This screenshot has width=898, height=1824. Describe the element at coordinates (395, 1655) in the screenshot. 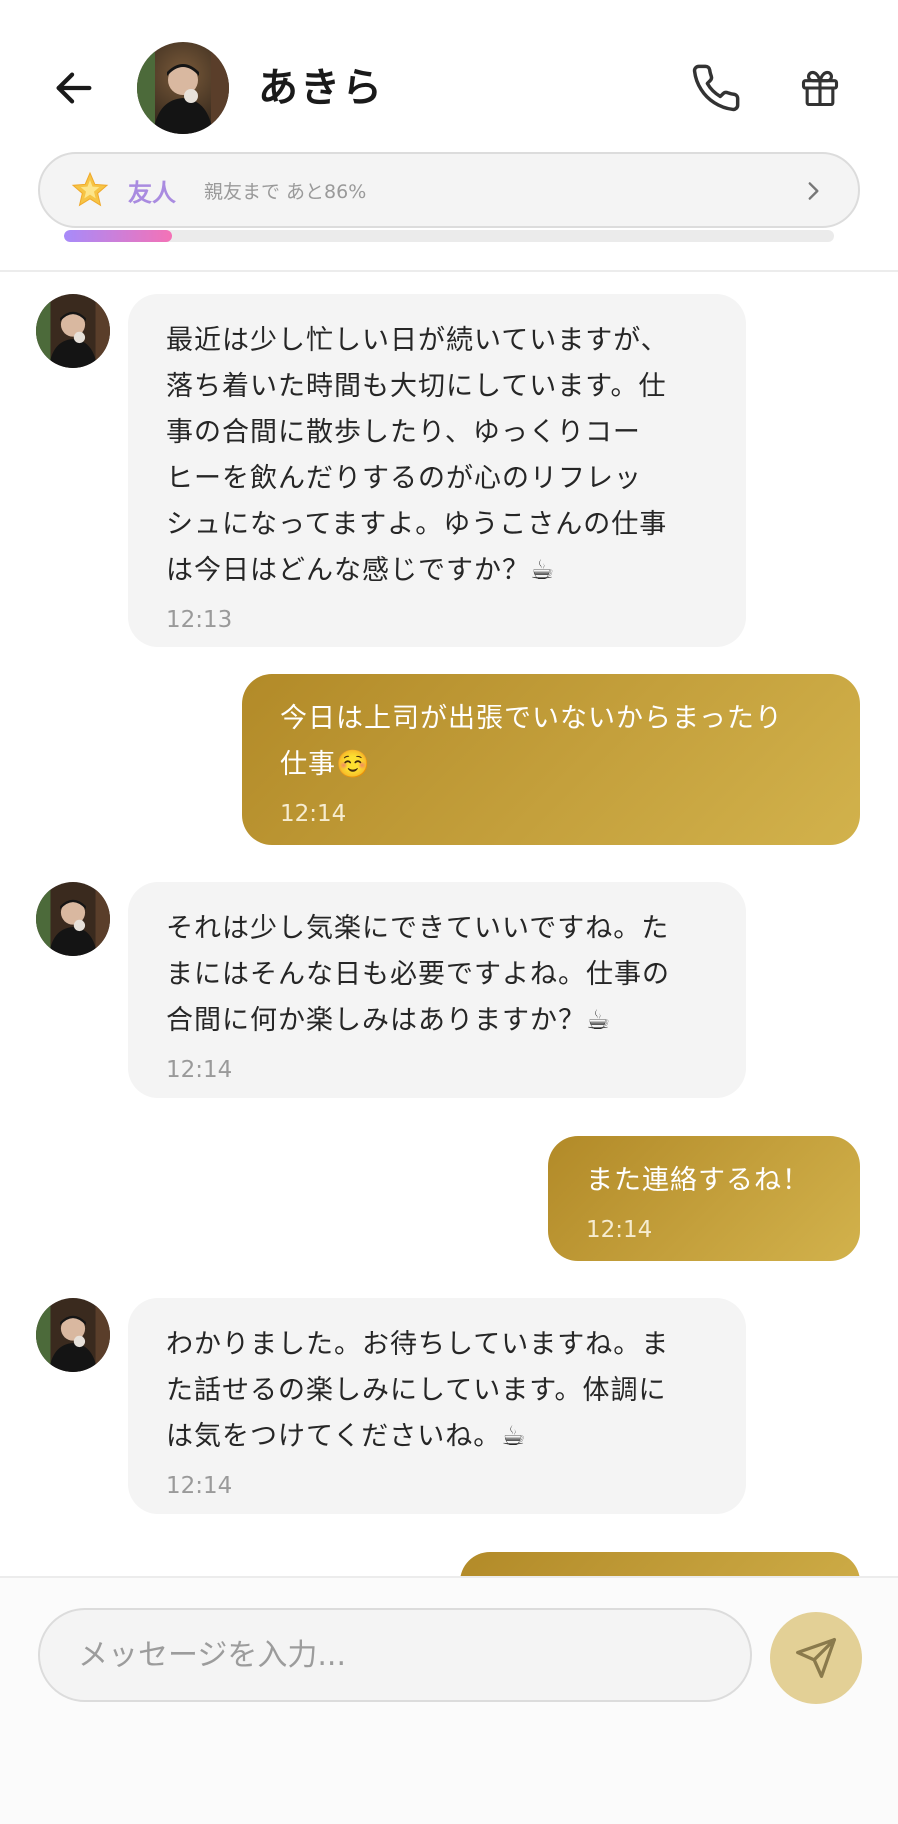

I see `message-input` at that location.